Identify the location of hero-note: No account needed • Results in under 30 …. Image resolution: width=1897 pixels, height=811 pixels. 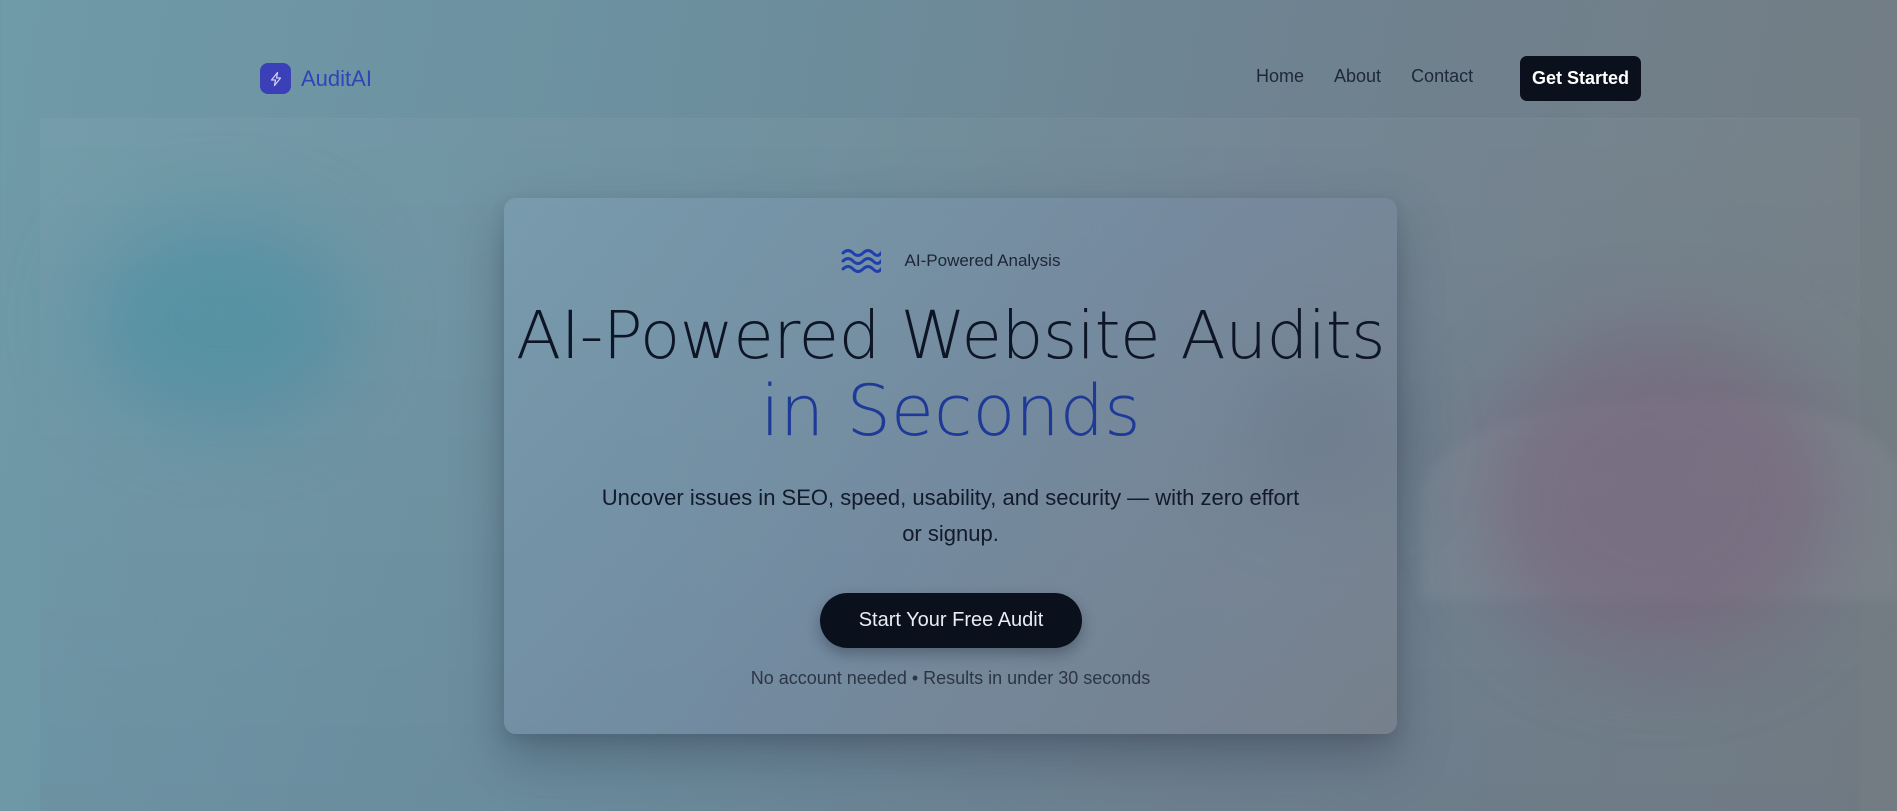
(950, 678).